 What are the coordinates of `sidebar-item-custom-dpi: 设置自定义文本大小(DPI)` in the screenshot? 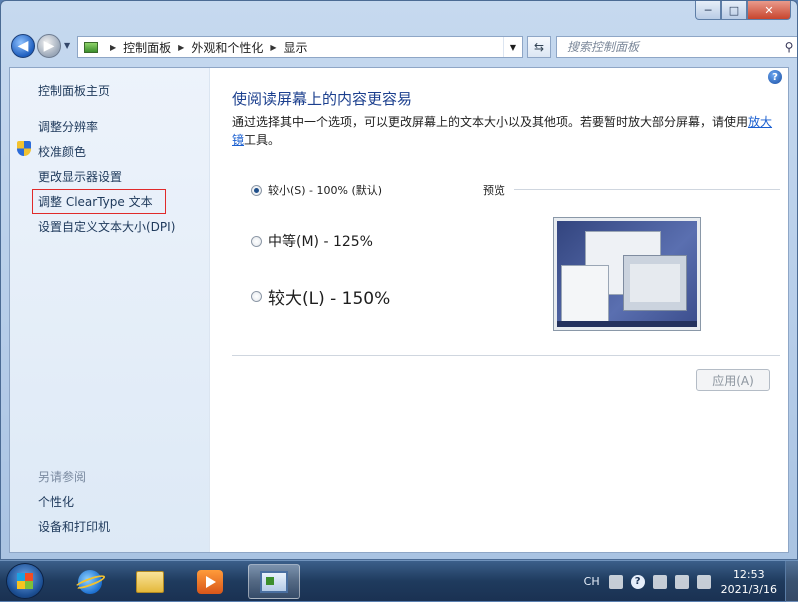 It's located at (106, 226).